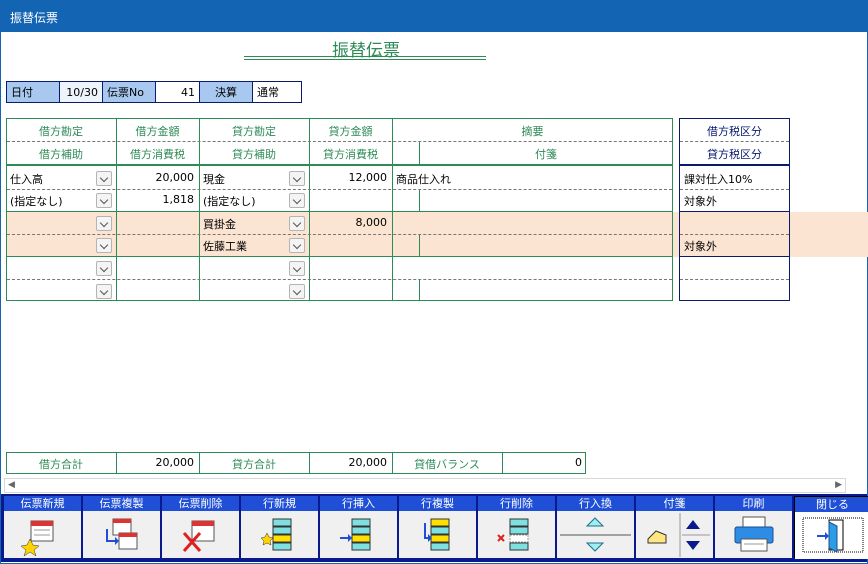 This screenshot has height=564, width=868. What do you see at coordinates (129, 92) in the screenshot?
I see `slip-no-label: 伝票No` at bounding box center [129, 92].